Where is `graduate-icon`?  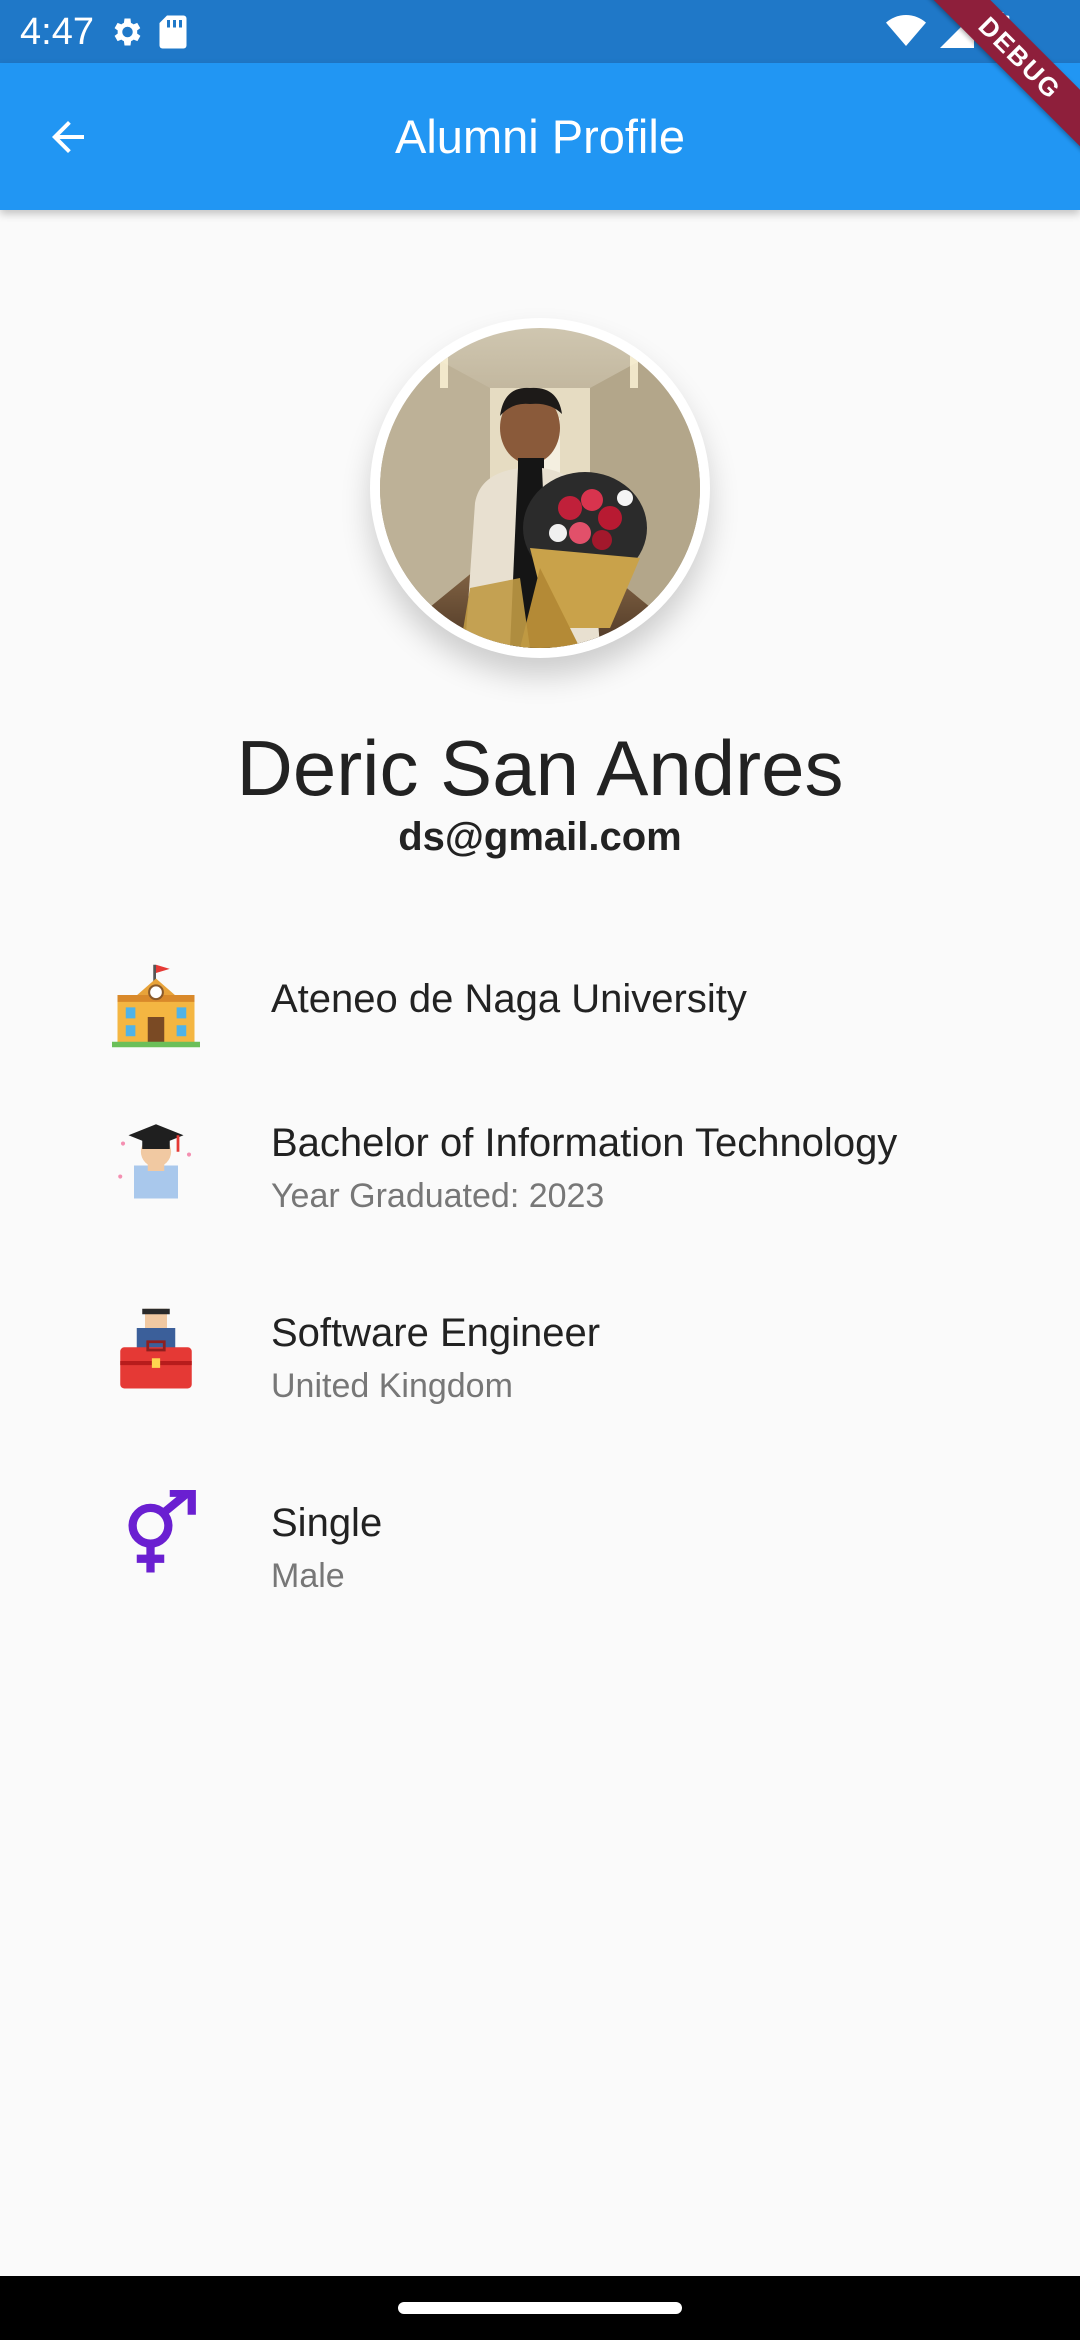 graduate-icon is located at coordinates (155, 1161).